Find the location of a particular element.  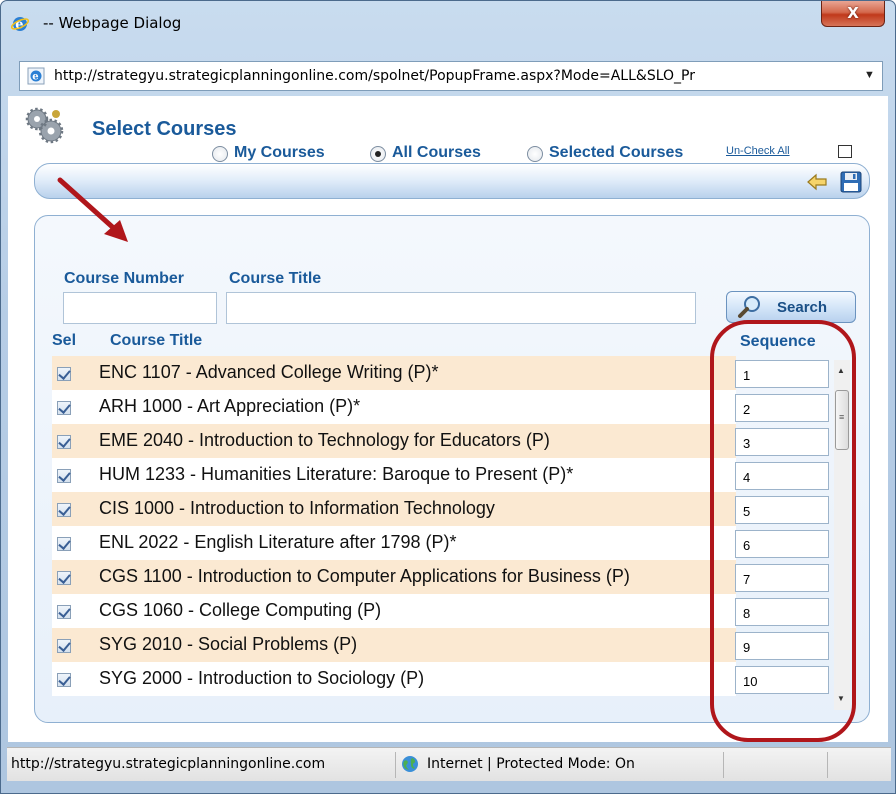

sequence-input: 8 is located at coordinates (782, 612).